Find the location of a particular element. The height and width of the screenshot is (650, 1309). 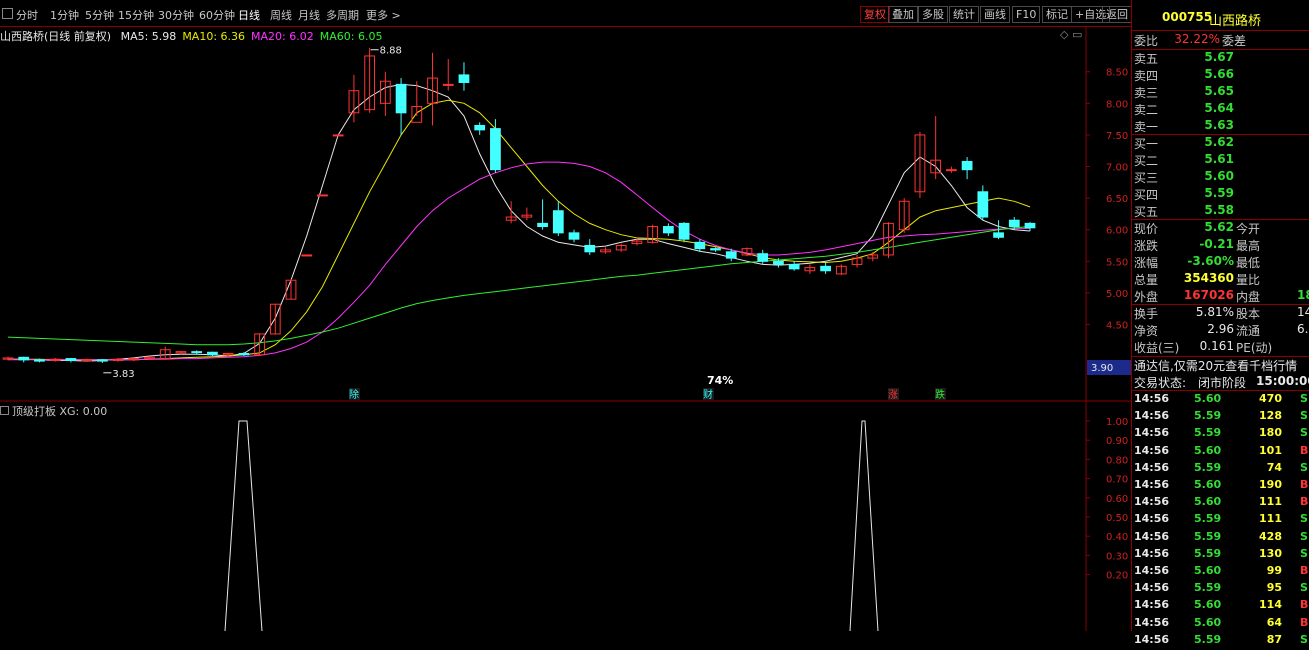

trade-row: 14:56 5.60 101 B is located at coordinates (1220, 452).